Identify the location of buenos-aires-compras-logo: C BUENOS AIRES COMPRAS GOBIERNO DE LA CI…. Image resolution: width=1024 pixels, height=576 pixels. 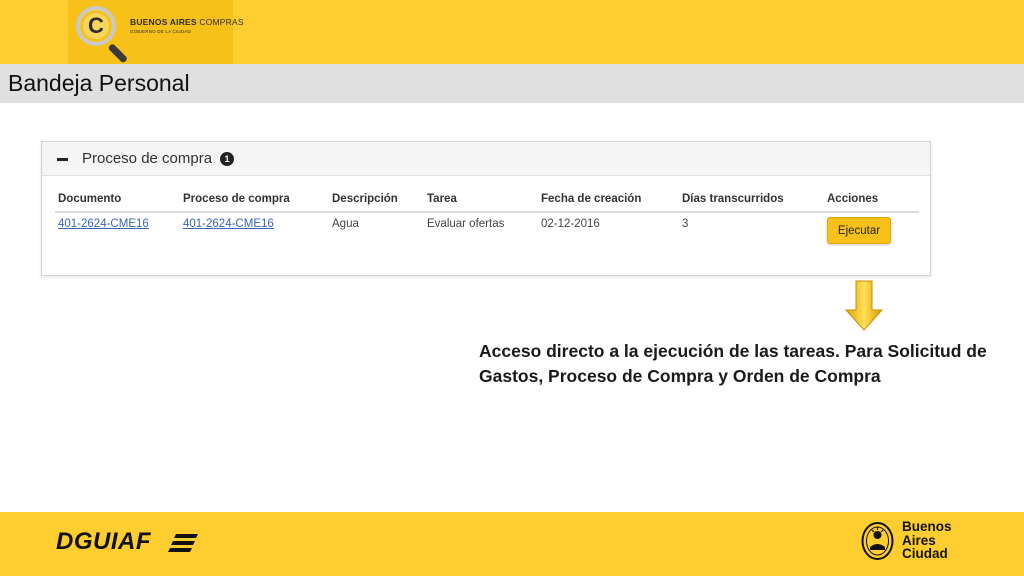
(156, 32).